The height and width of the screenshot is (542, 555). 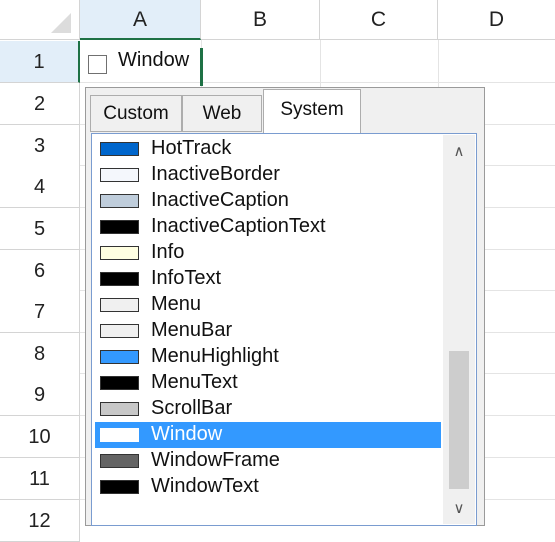 What do you see at coordinates (40, 20) in the screenshot?
I see `select-all-corner` at bounding box center [40, 20].